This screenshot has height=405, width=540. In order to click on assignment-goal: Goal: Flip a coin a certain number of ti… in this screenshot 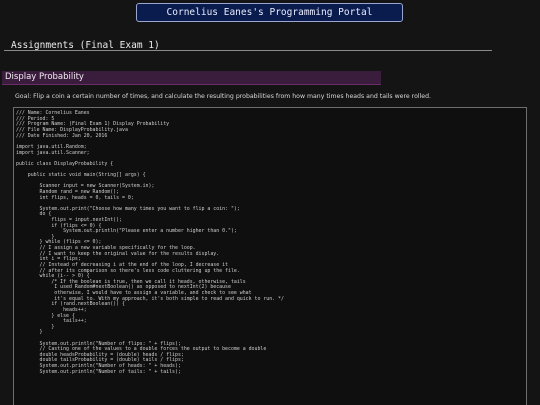, I will do `click(223, 96)`.